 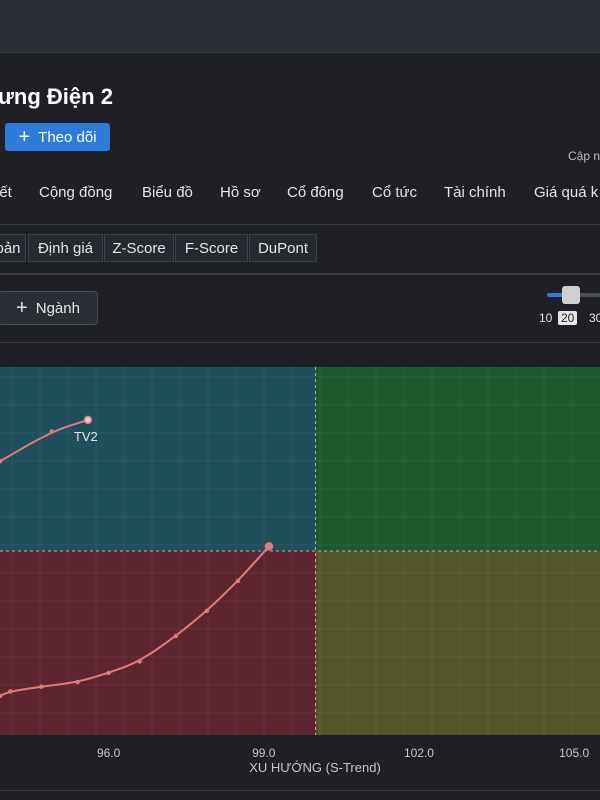 I want to click on tab-intro: iết, so click(x=6, y=192).